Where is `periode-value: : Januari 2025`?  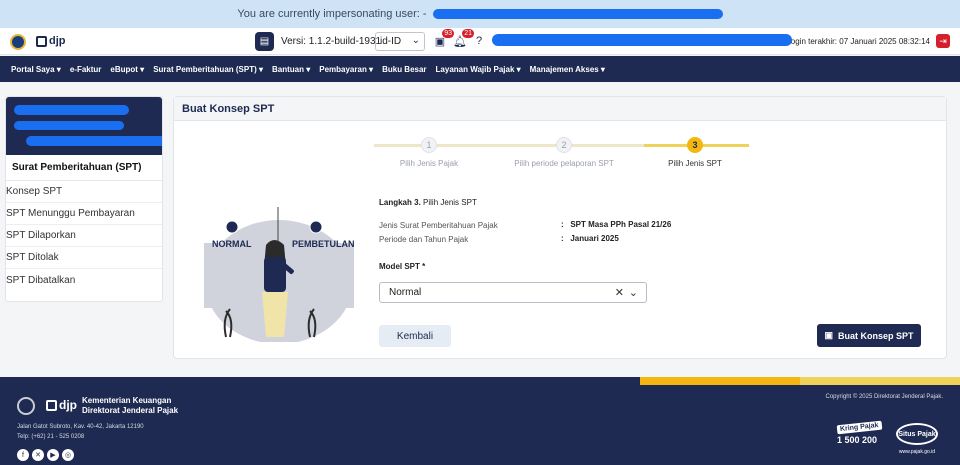 periode-value: : Januari 2025 is located at coordinates (590, 238).